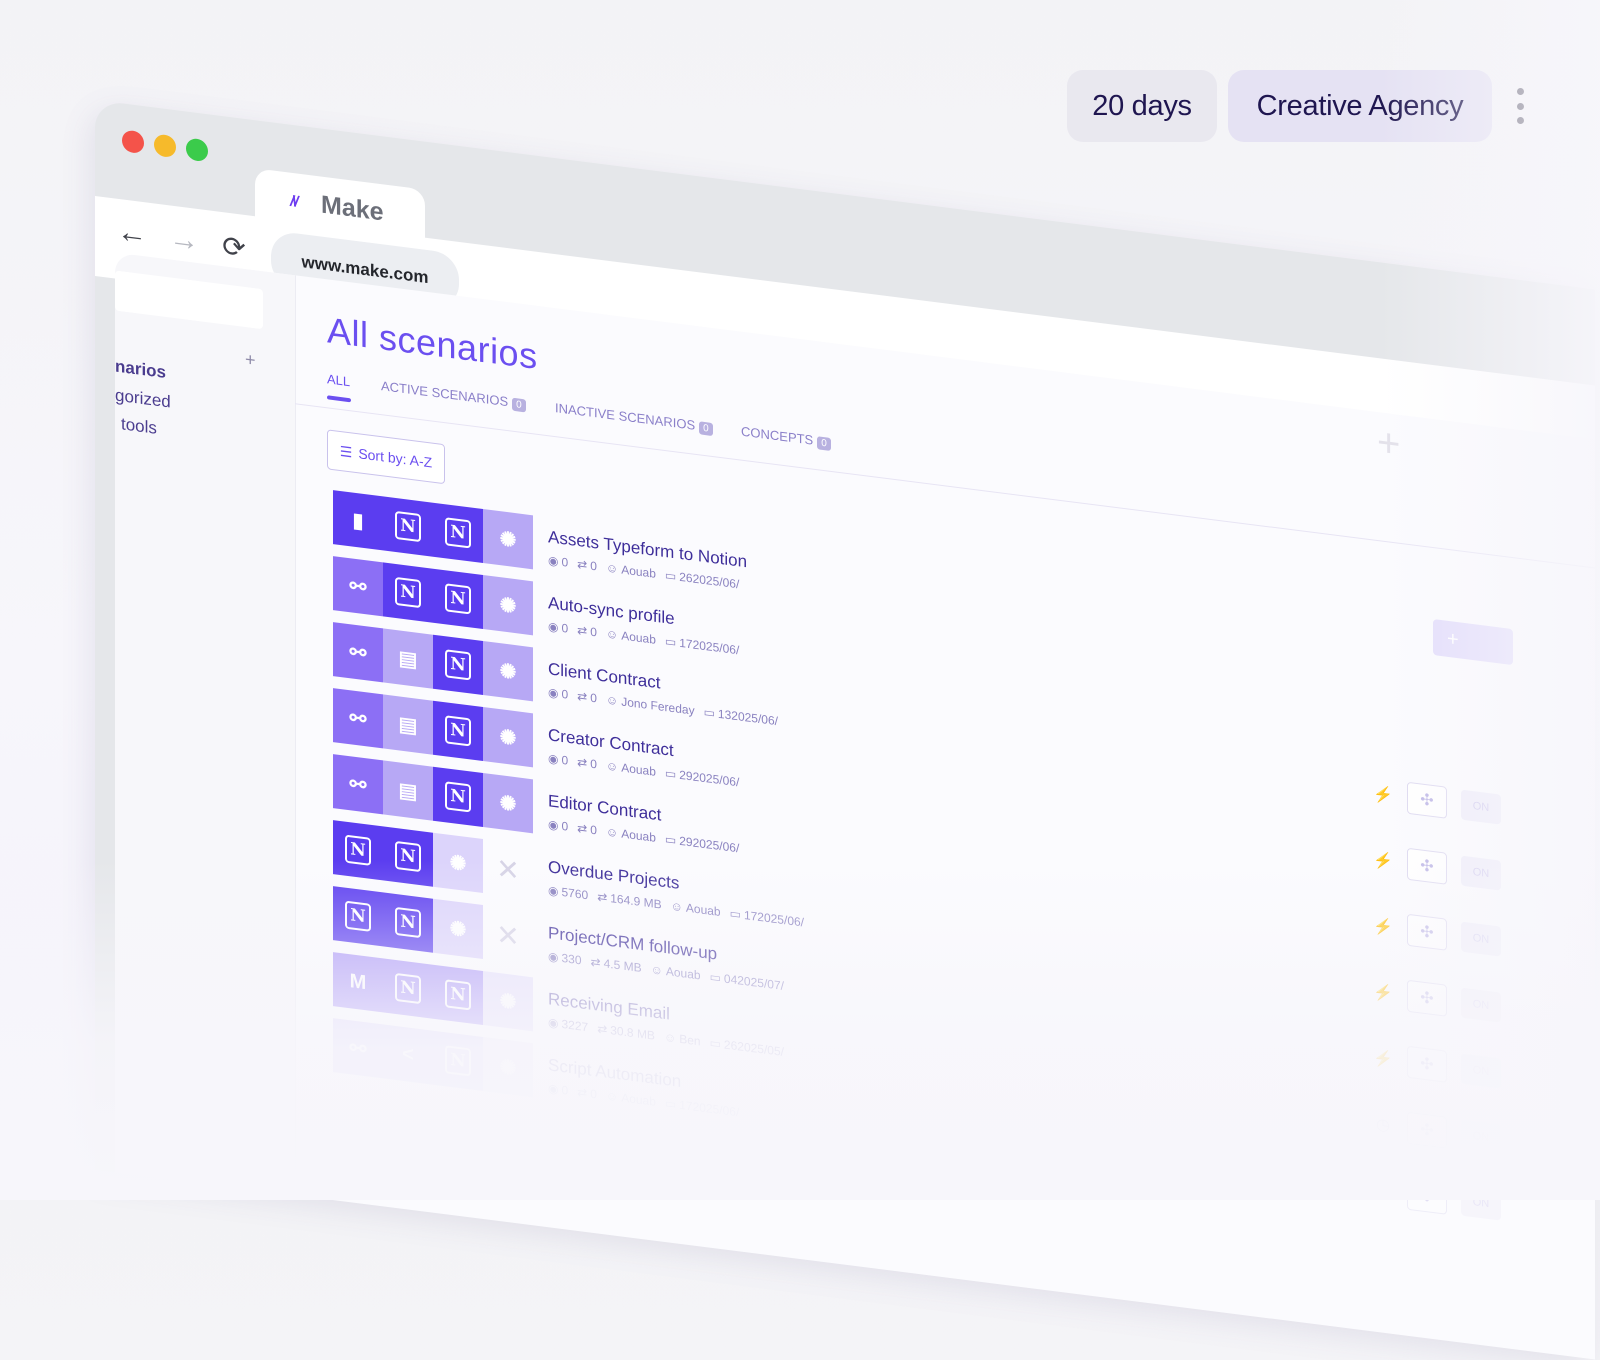 Image resolution: width=1600 pixels, height=1360 pixels. What do you see at coordinates (773, 918) in the screenshot?
I see `last-edit-date-value: 172025/06/` at bounding box center [773, 918].